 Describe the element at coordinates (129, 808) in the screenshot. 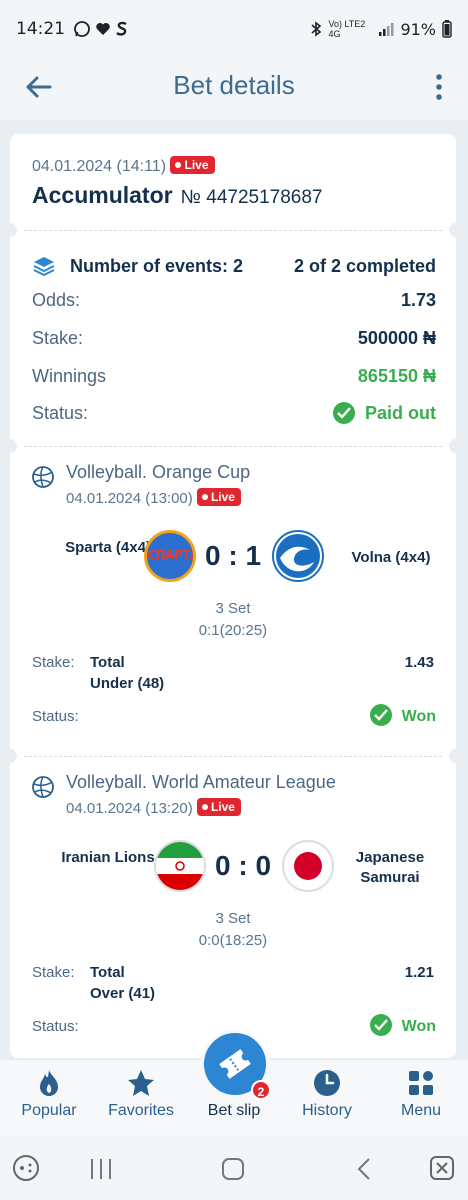

I see `event-date: 04.01.2024 (13:20)` at that location.